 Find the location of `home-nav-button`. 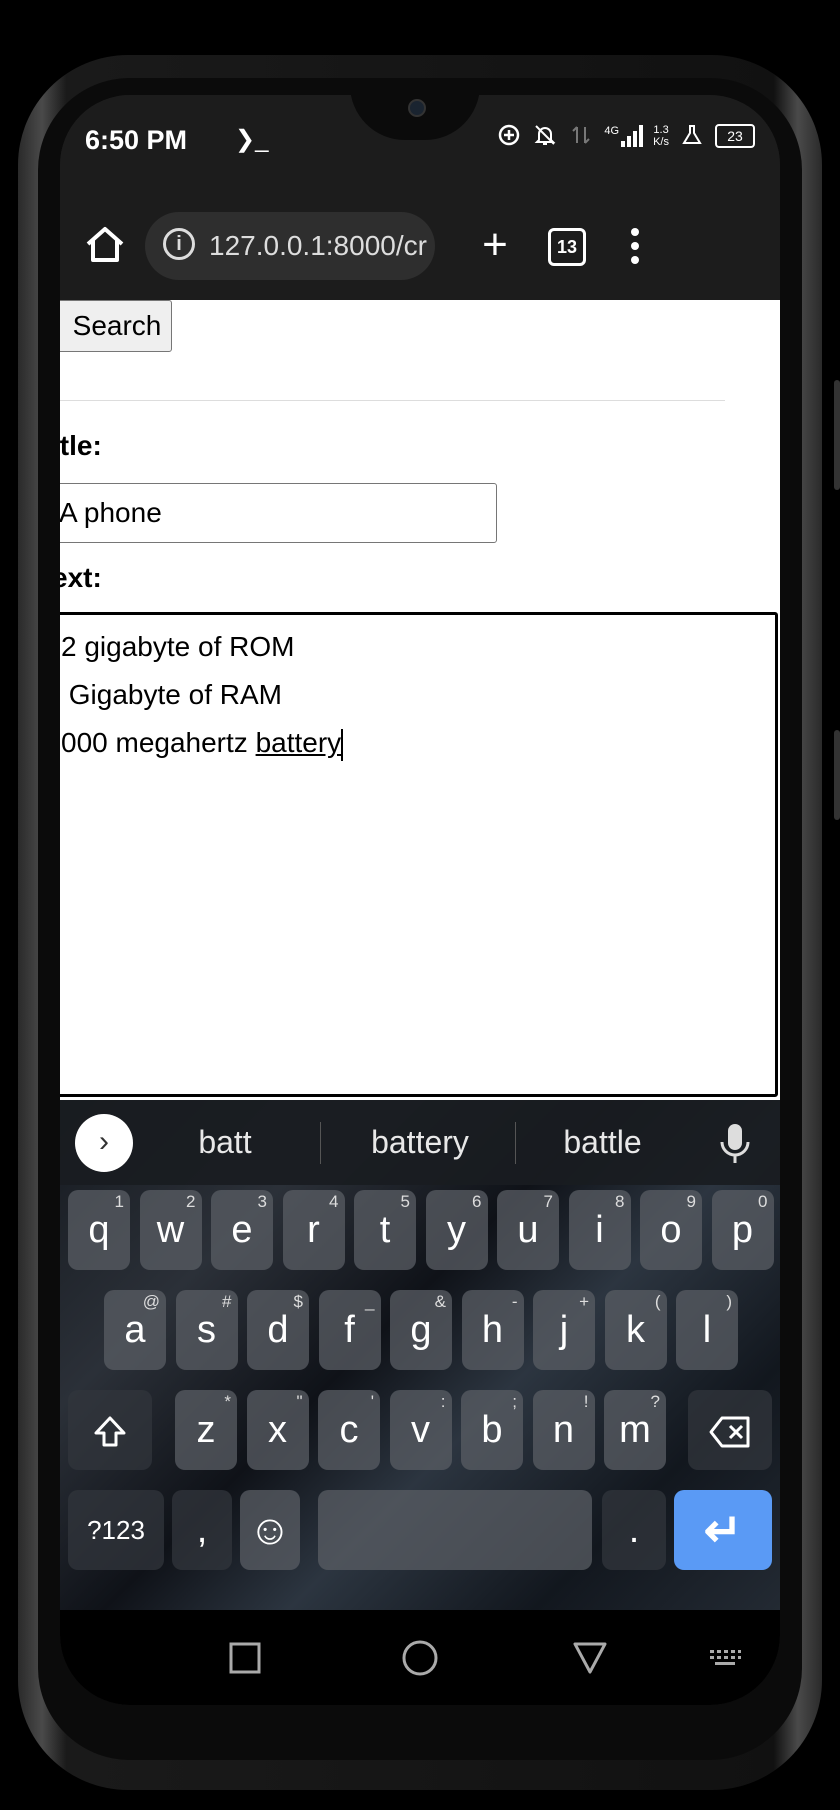

home-nav-button is located at coordinates (420, 1658).